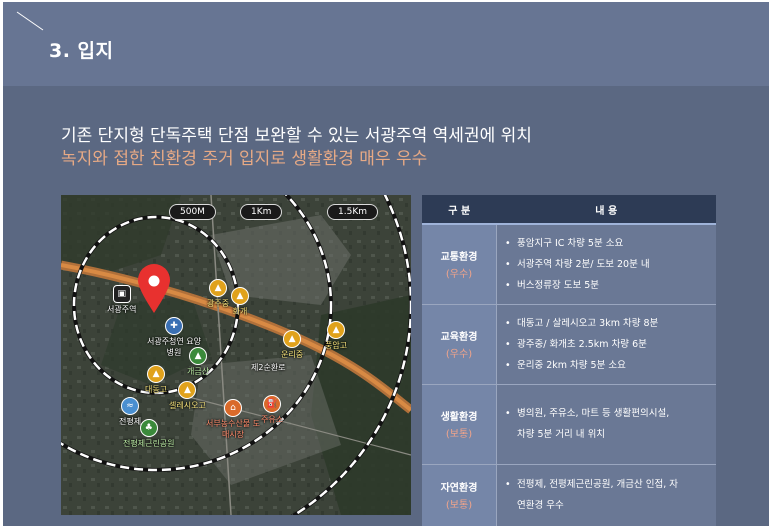 The image size is (773, 531). I want to click on list-item: 대동고 / 살레시오고 3km 차량 8분, so click(606, 323).